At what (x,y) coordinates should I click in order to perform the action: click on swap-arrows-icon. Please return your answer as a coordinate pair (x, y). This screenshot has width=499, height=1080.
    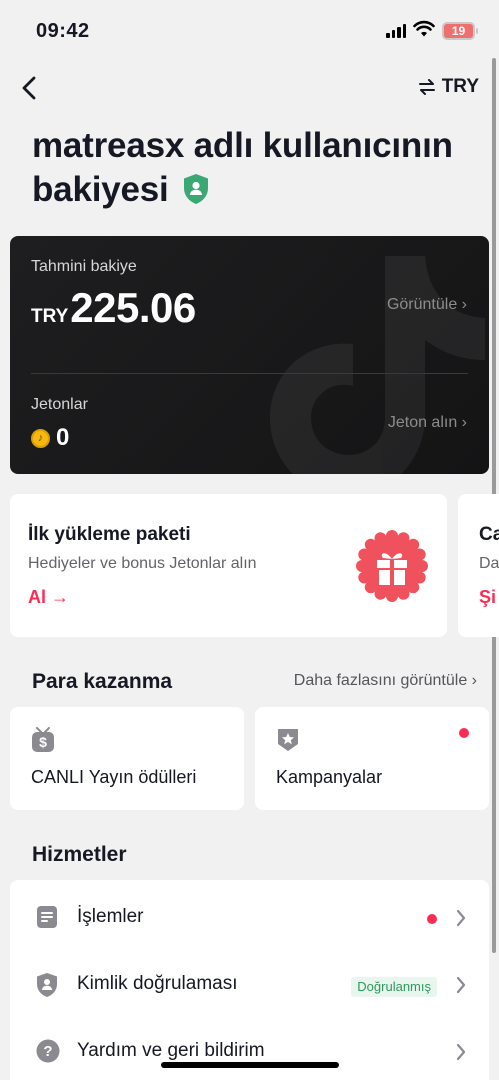
    Looking at the image, I should click on (426, 87).